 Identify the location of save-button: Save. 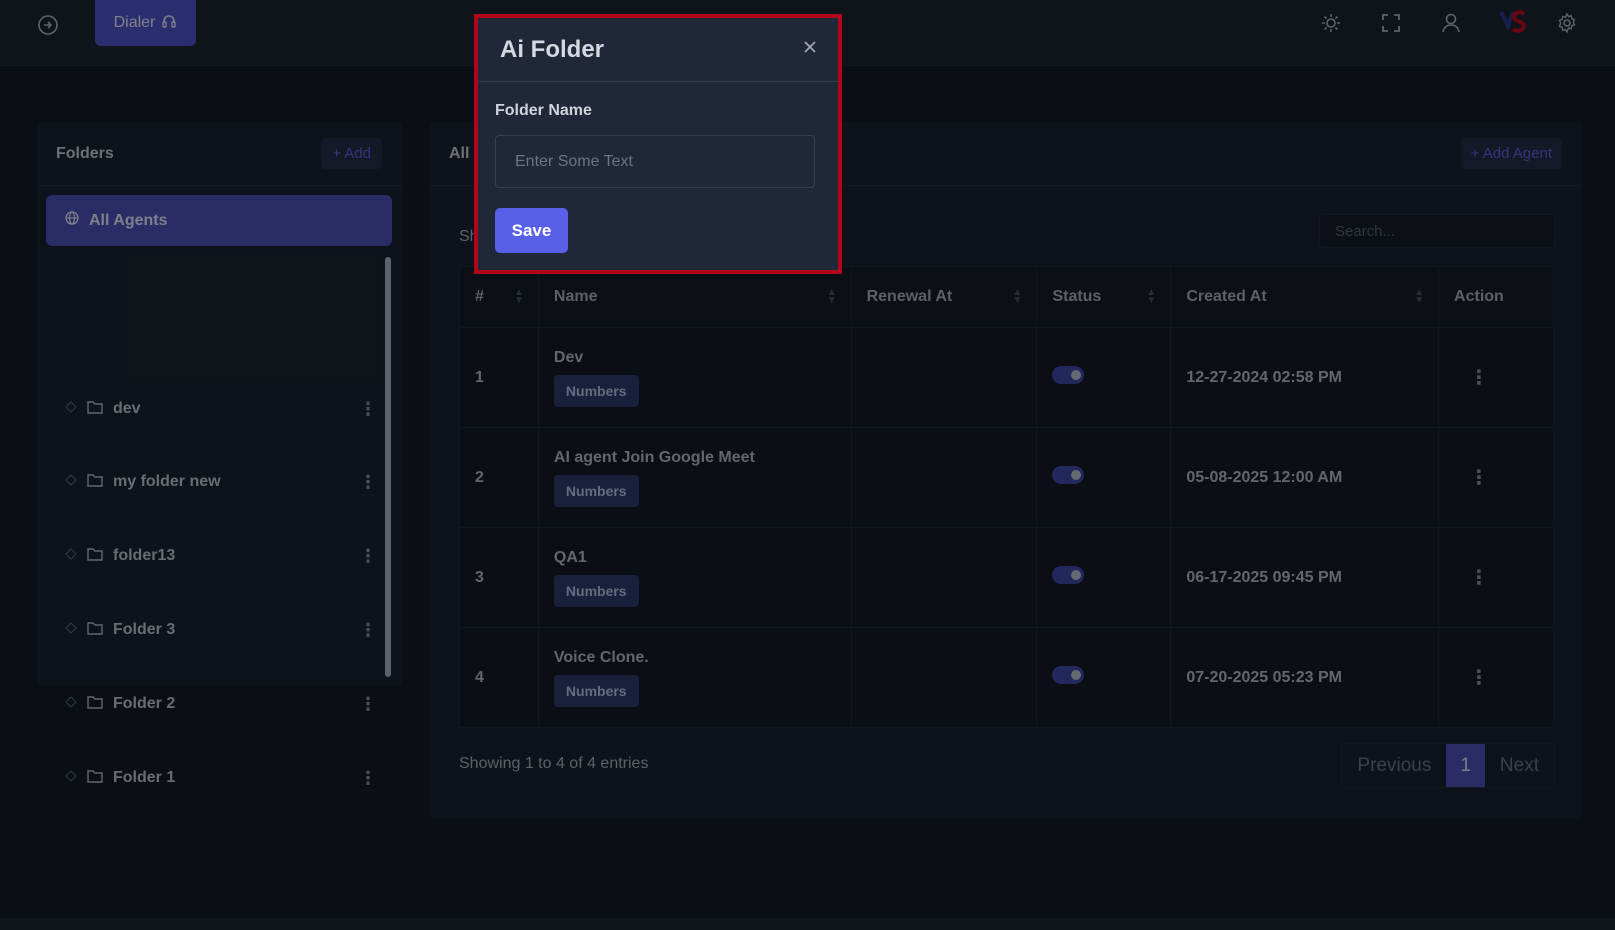
(531, 230).